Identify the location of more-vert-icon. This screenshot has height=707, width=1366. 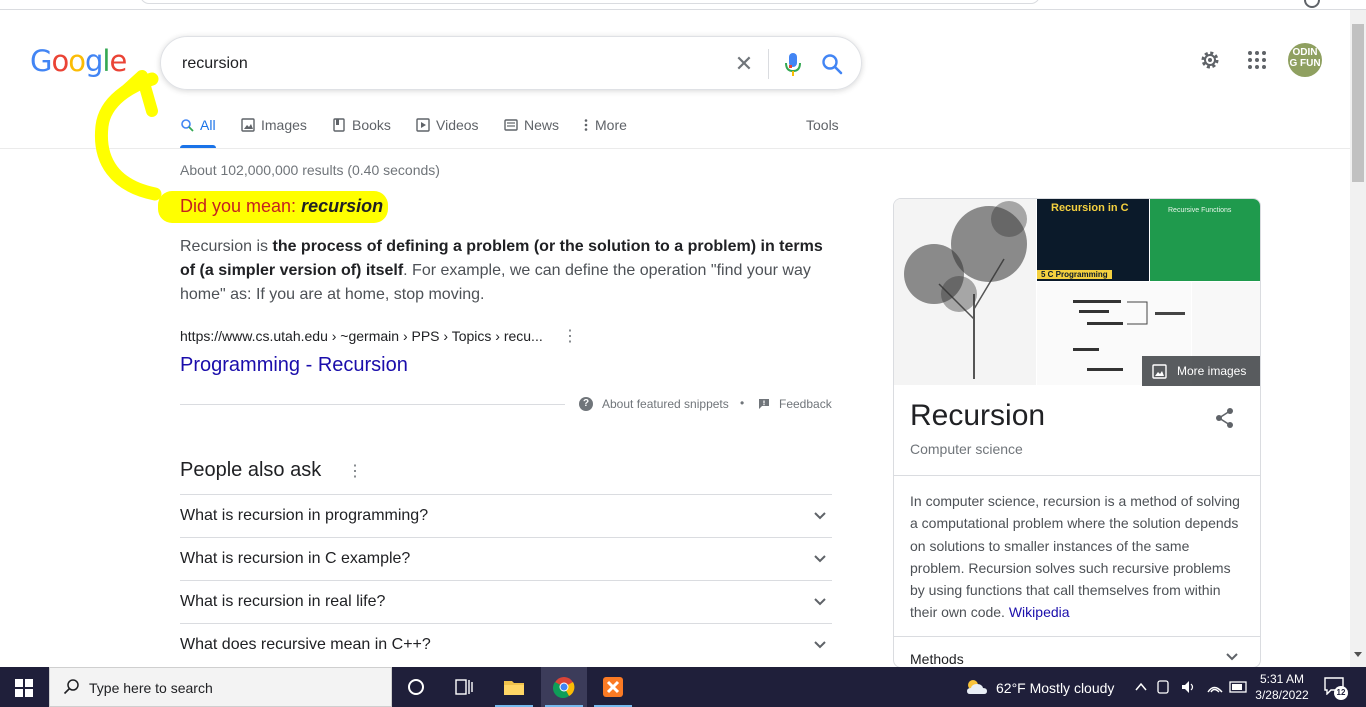
(586, 125).